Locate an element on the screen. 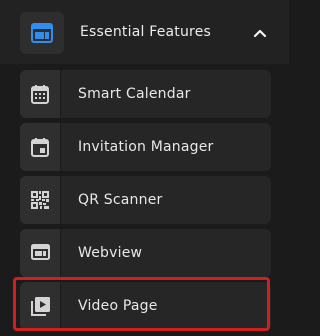  list-item-video-page: Video Page is located at coordinates (145, 306).